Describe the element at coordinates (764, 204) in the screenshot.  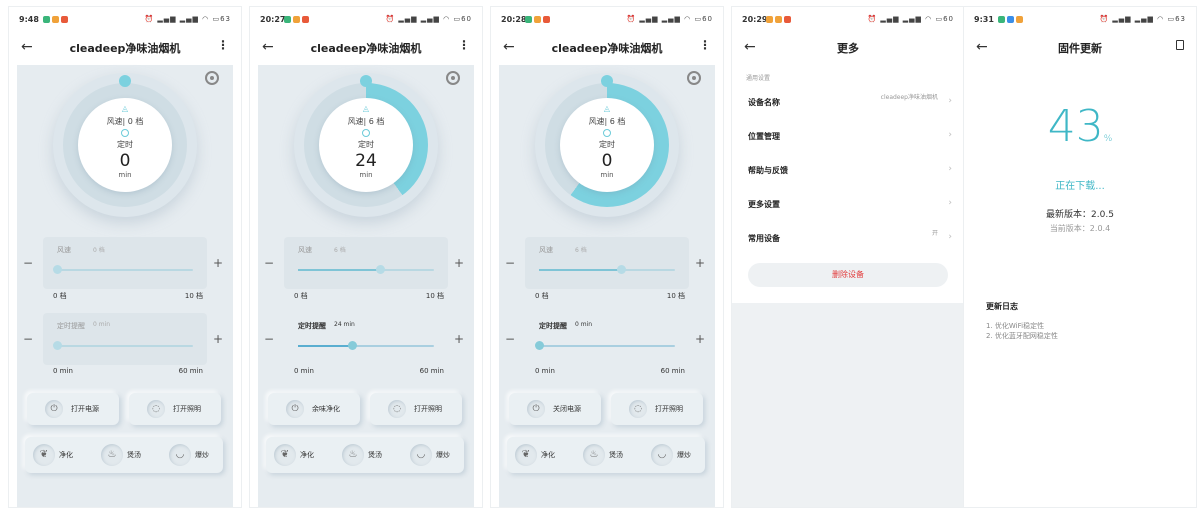
I see `settings-row-name: 更多设置` at that location.